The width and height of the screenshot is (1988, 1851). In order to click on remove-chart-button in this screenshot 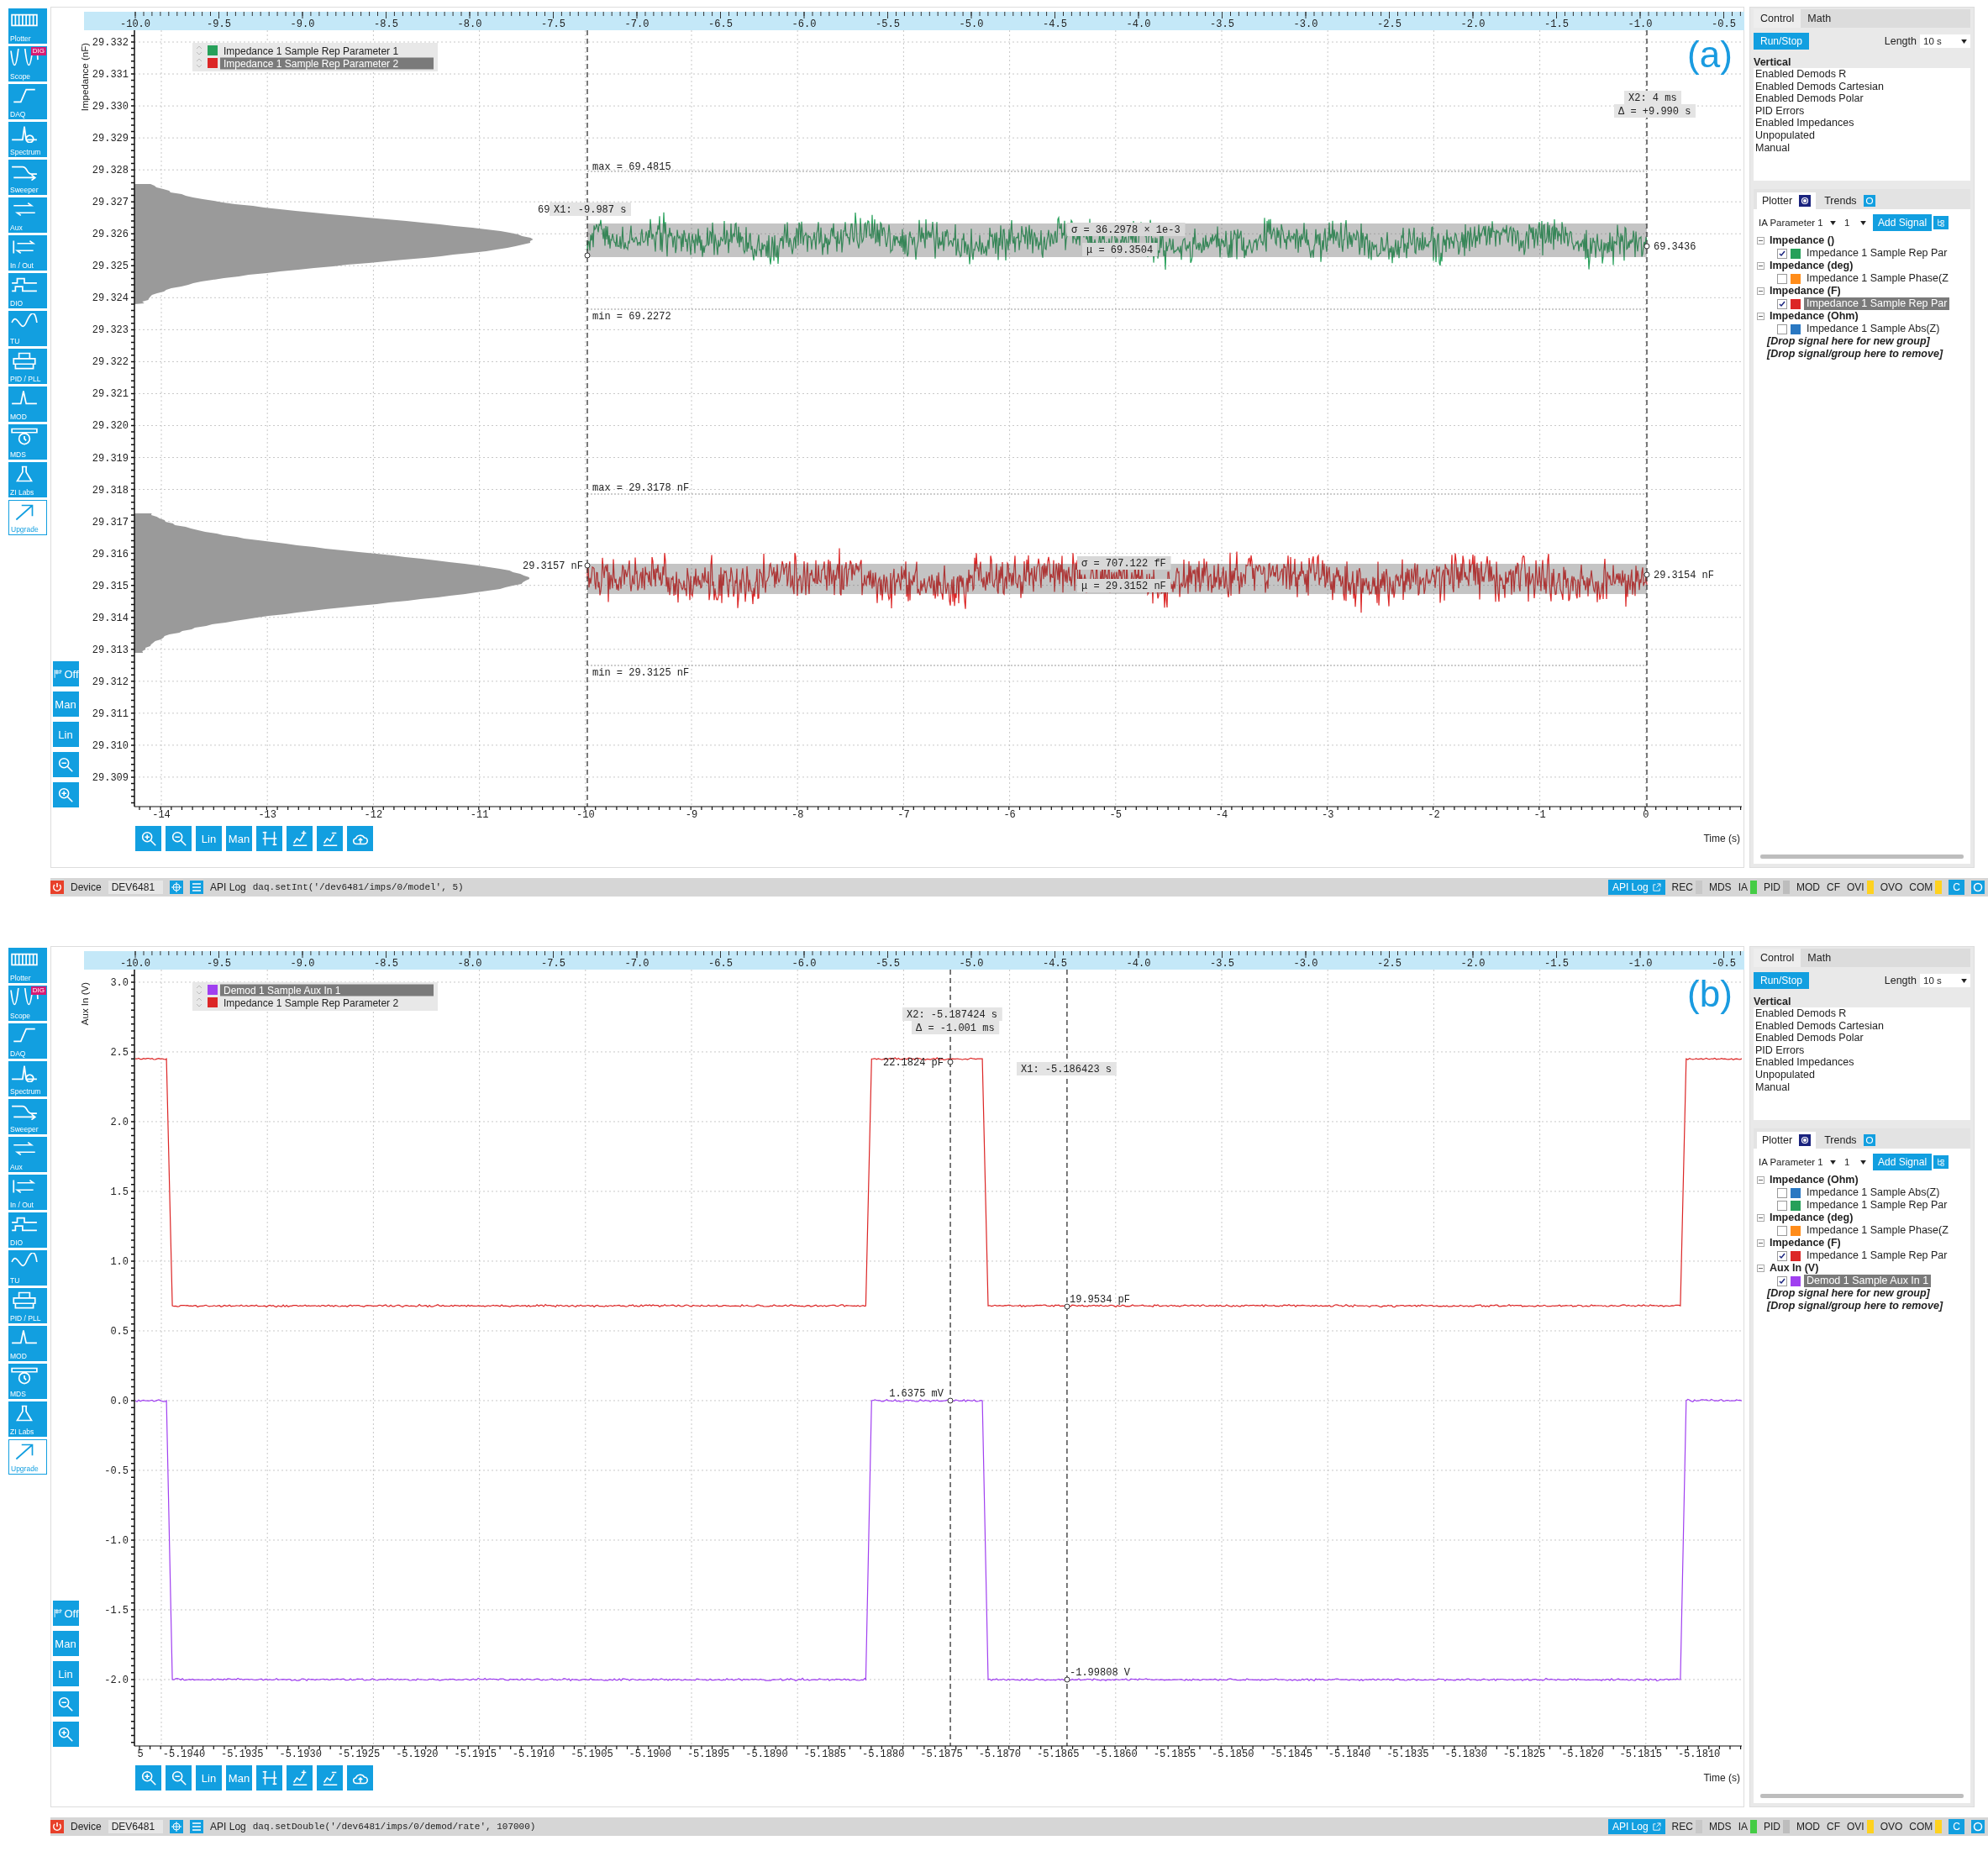, I will do `click(330, 838)`.